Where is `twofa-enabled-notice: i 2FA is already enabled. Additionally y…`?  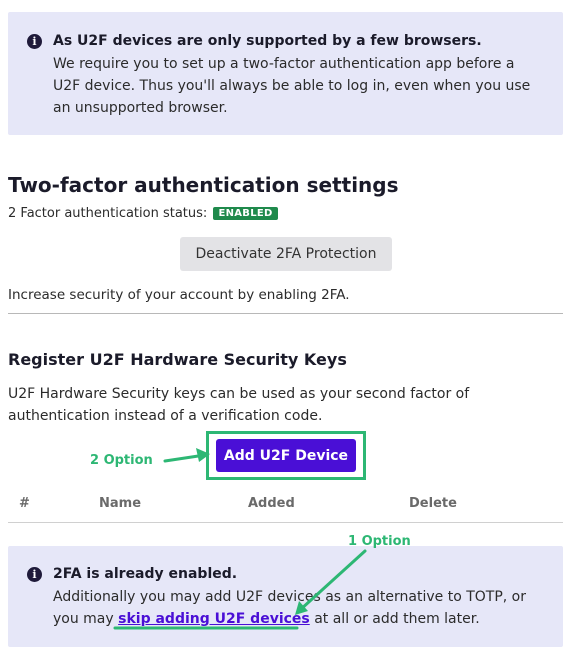 twofa-enabled-notice: i 2FA is already enabled. Additionally y… is located at coordinates (285, 596).